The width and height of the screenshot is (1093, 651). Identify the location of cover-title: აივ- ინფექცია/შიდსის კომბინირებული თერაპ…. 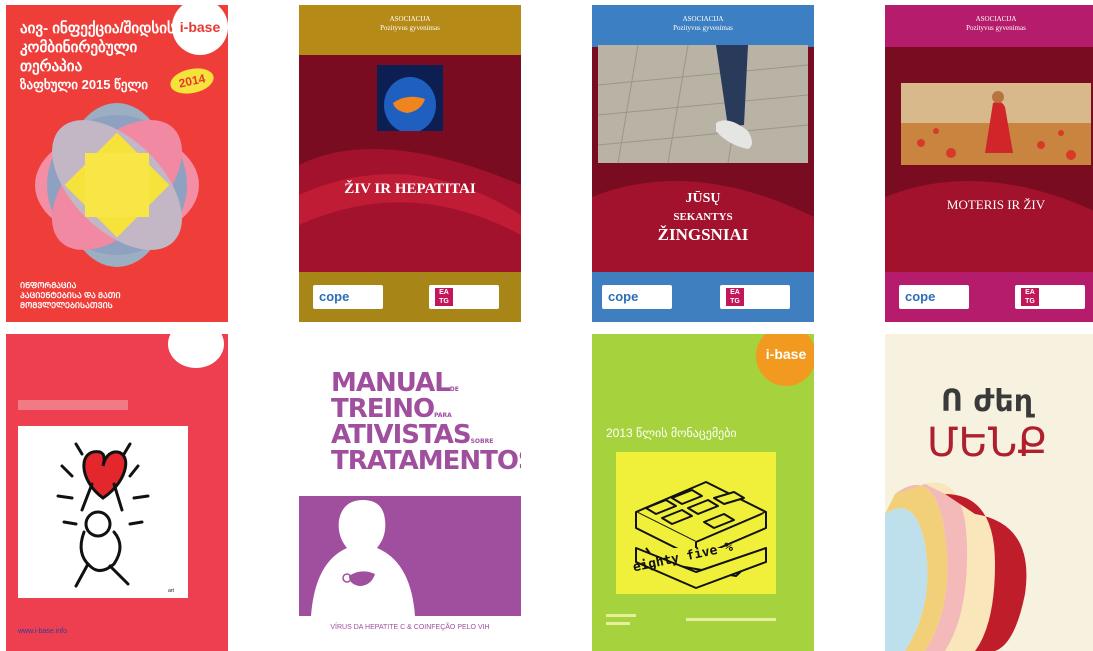
(97, 47).